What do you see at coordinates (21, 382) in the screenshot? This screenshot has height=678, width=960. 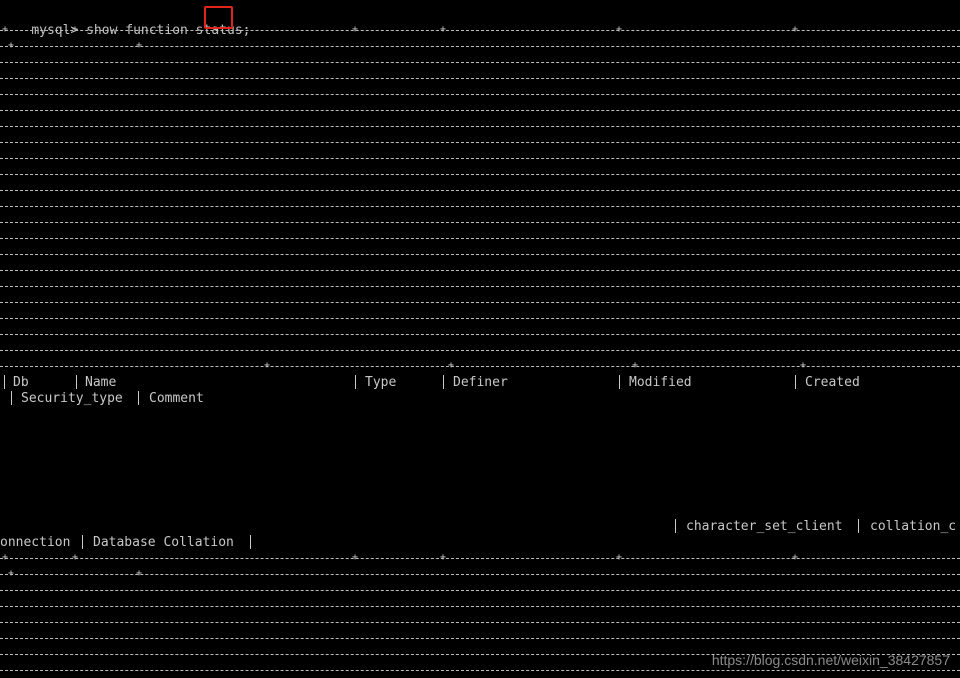 I see `column-header-db: Db` at bounding box center [21, 382].